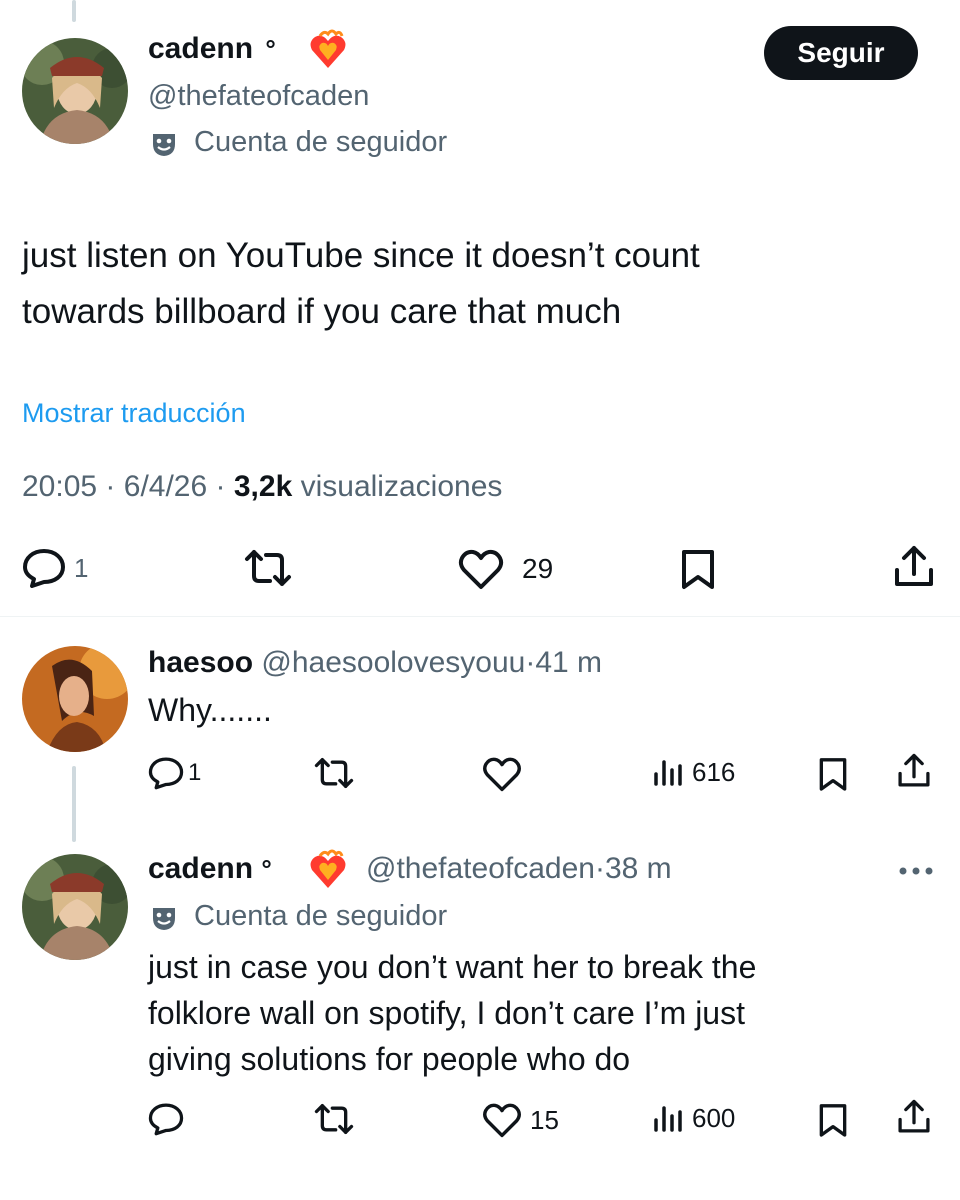 The image size is (960, 1200). Describe the element at coordinates (568, 662) in the screenshot. I see `reply1-age: 41 m` at that location.